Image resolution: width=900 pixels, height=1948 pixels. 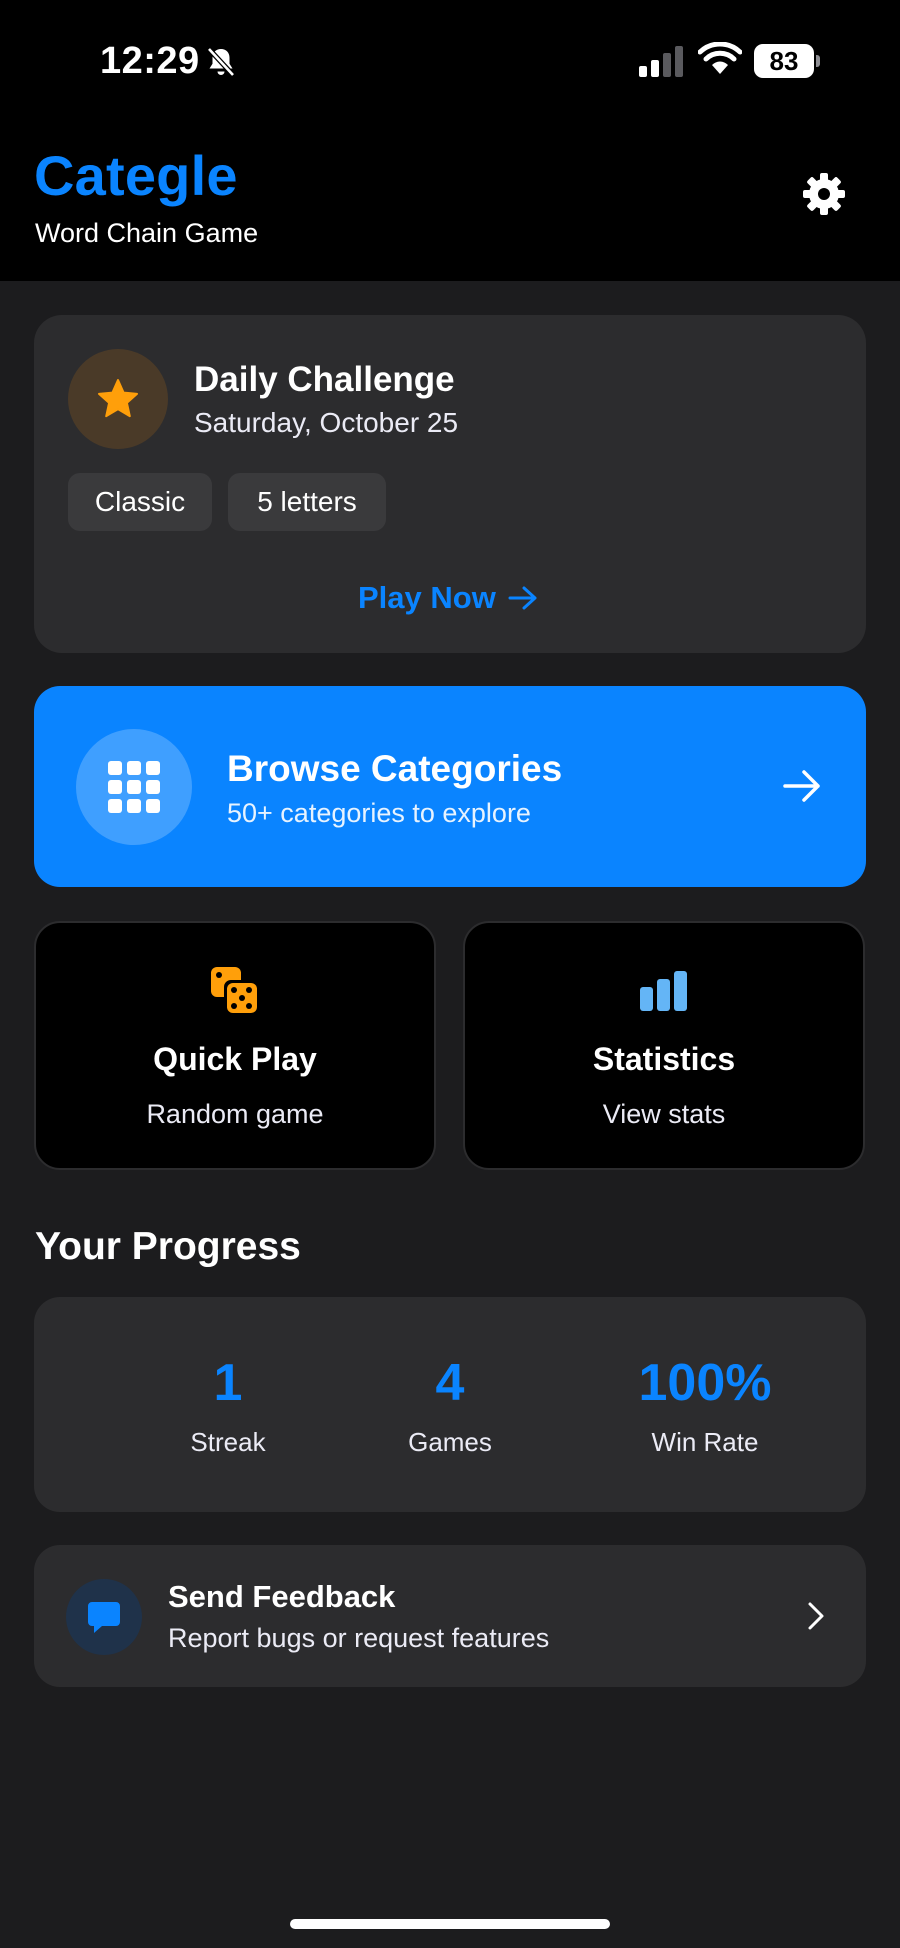 What do you see at coordinates (705, 1383) in the screenshot?
I see `stat-value: 100%` at bounding box center [705, 1383].